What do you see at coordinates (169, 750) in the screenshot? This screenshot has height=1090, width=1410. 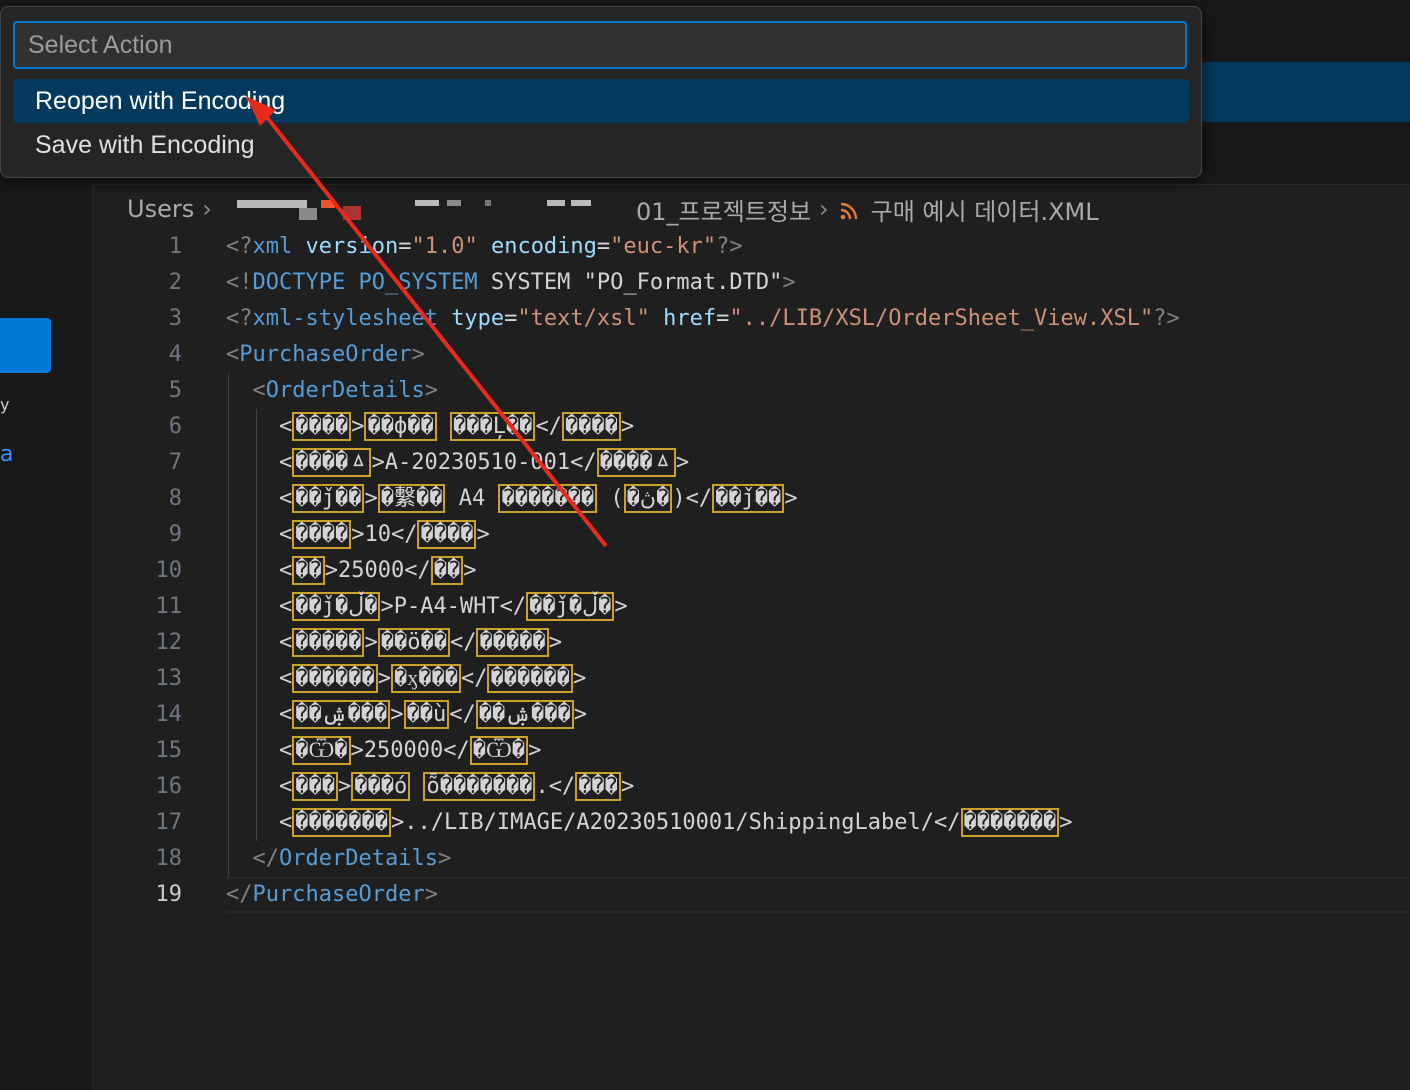 I see `line-number: 15` at bounding box center [169, 750].